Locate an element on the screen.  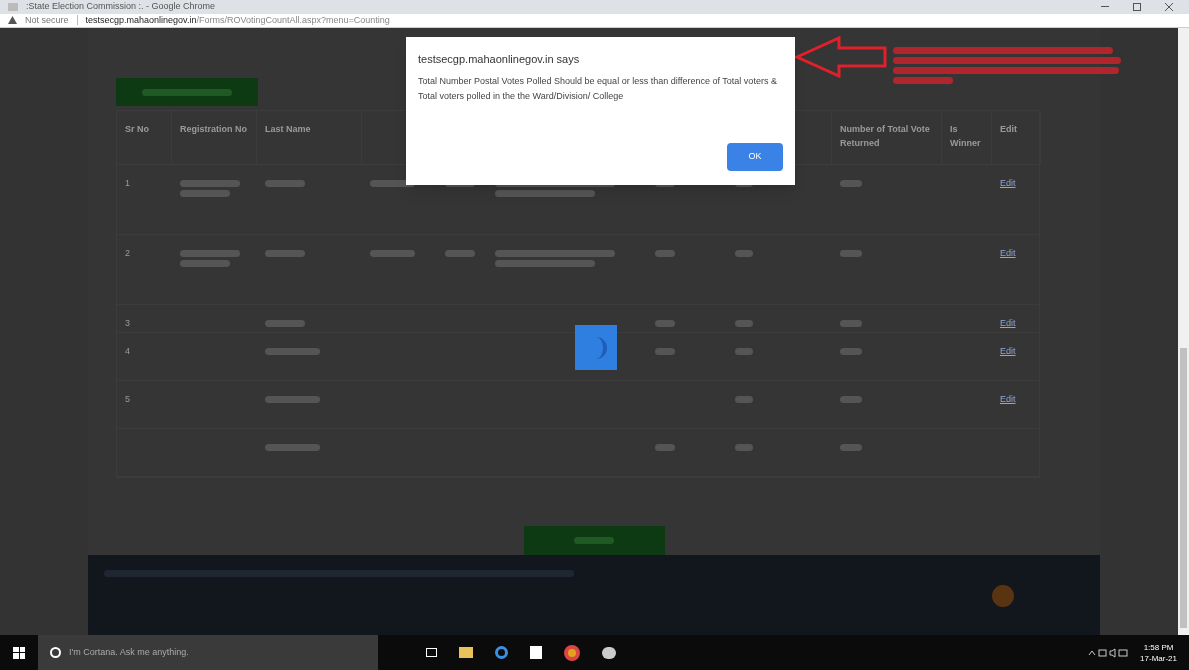
chrome-icon is located at coordinates (572, 652).